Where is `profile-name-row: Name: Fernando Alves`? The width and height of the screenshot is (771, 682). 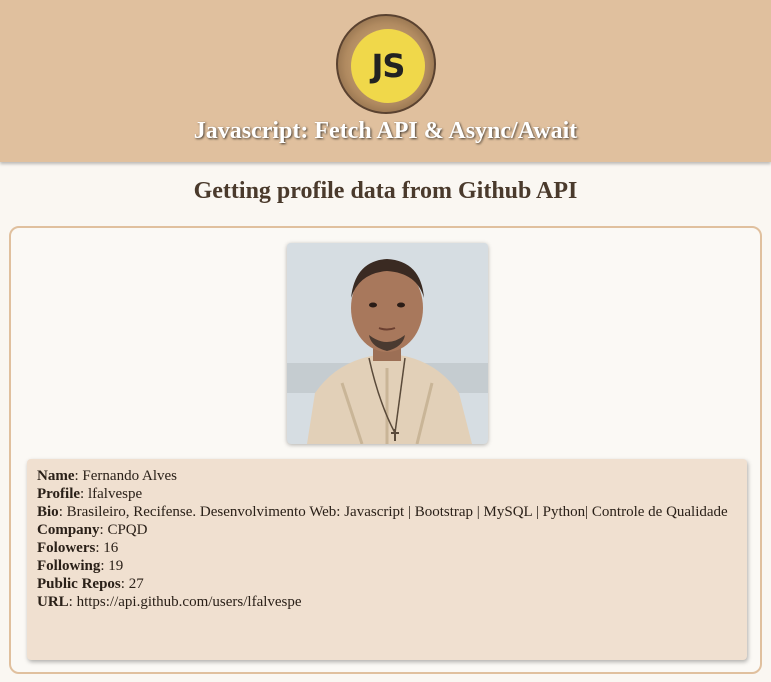
profile-name-row: Name: Fernando Alves is located at coordinates (107, 476).